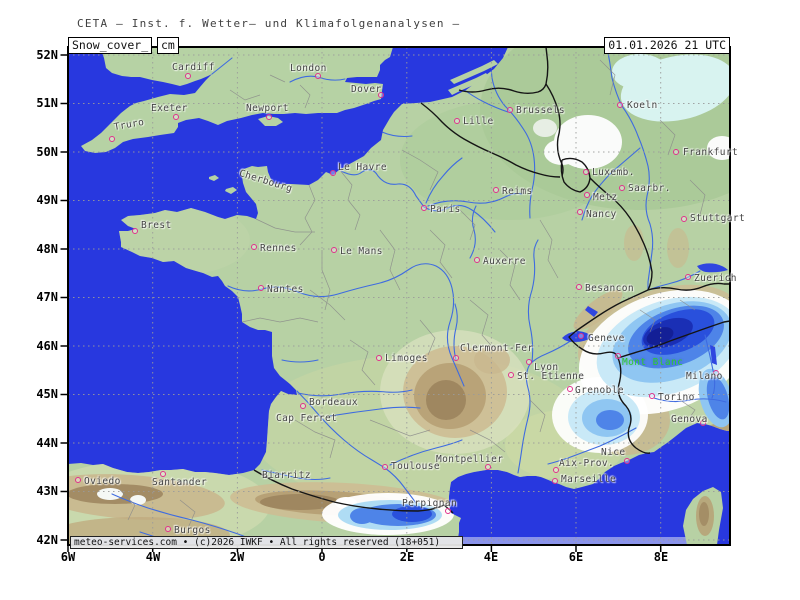  What do you see at coordinates (652, 396) in the screenshot?
I see `city-marker-torino` at bounding box center [652, 396].